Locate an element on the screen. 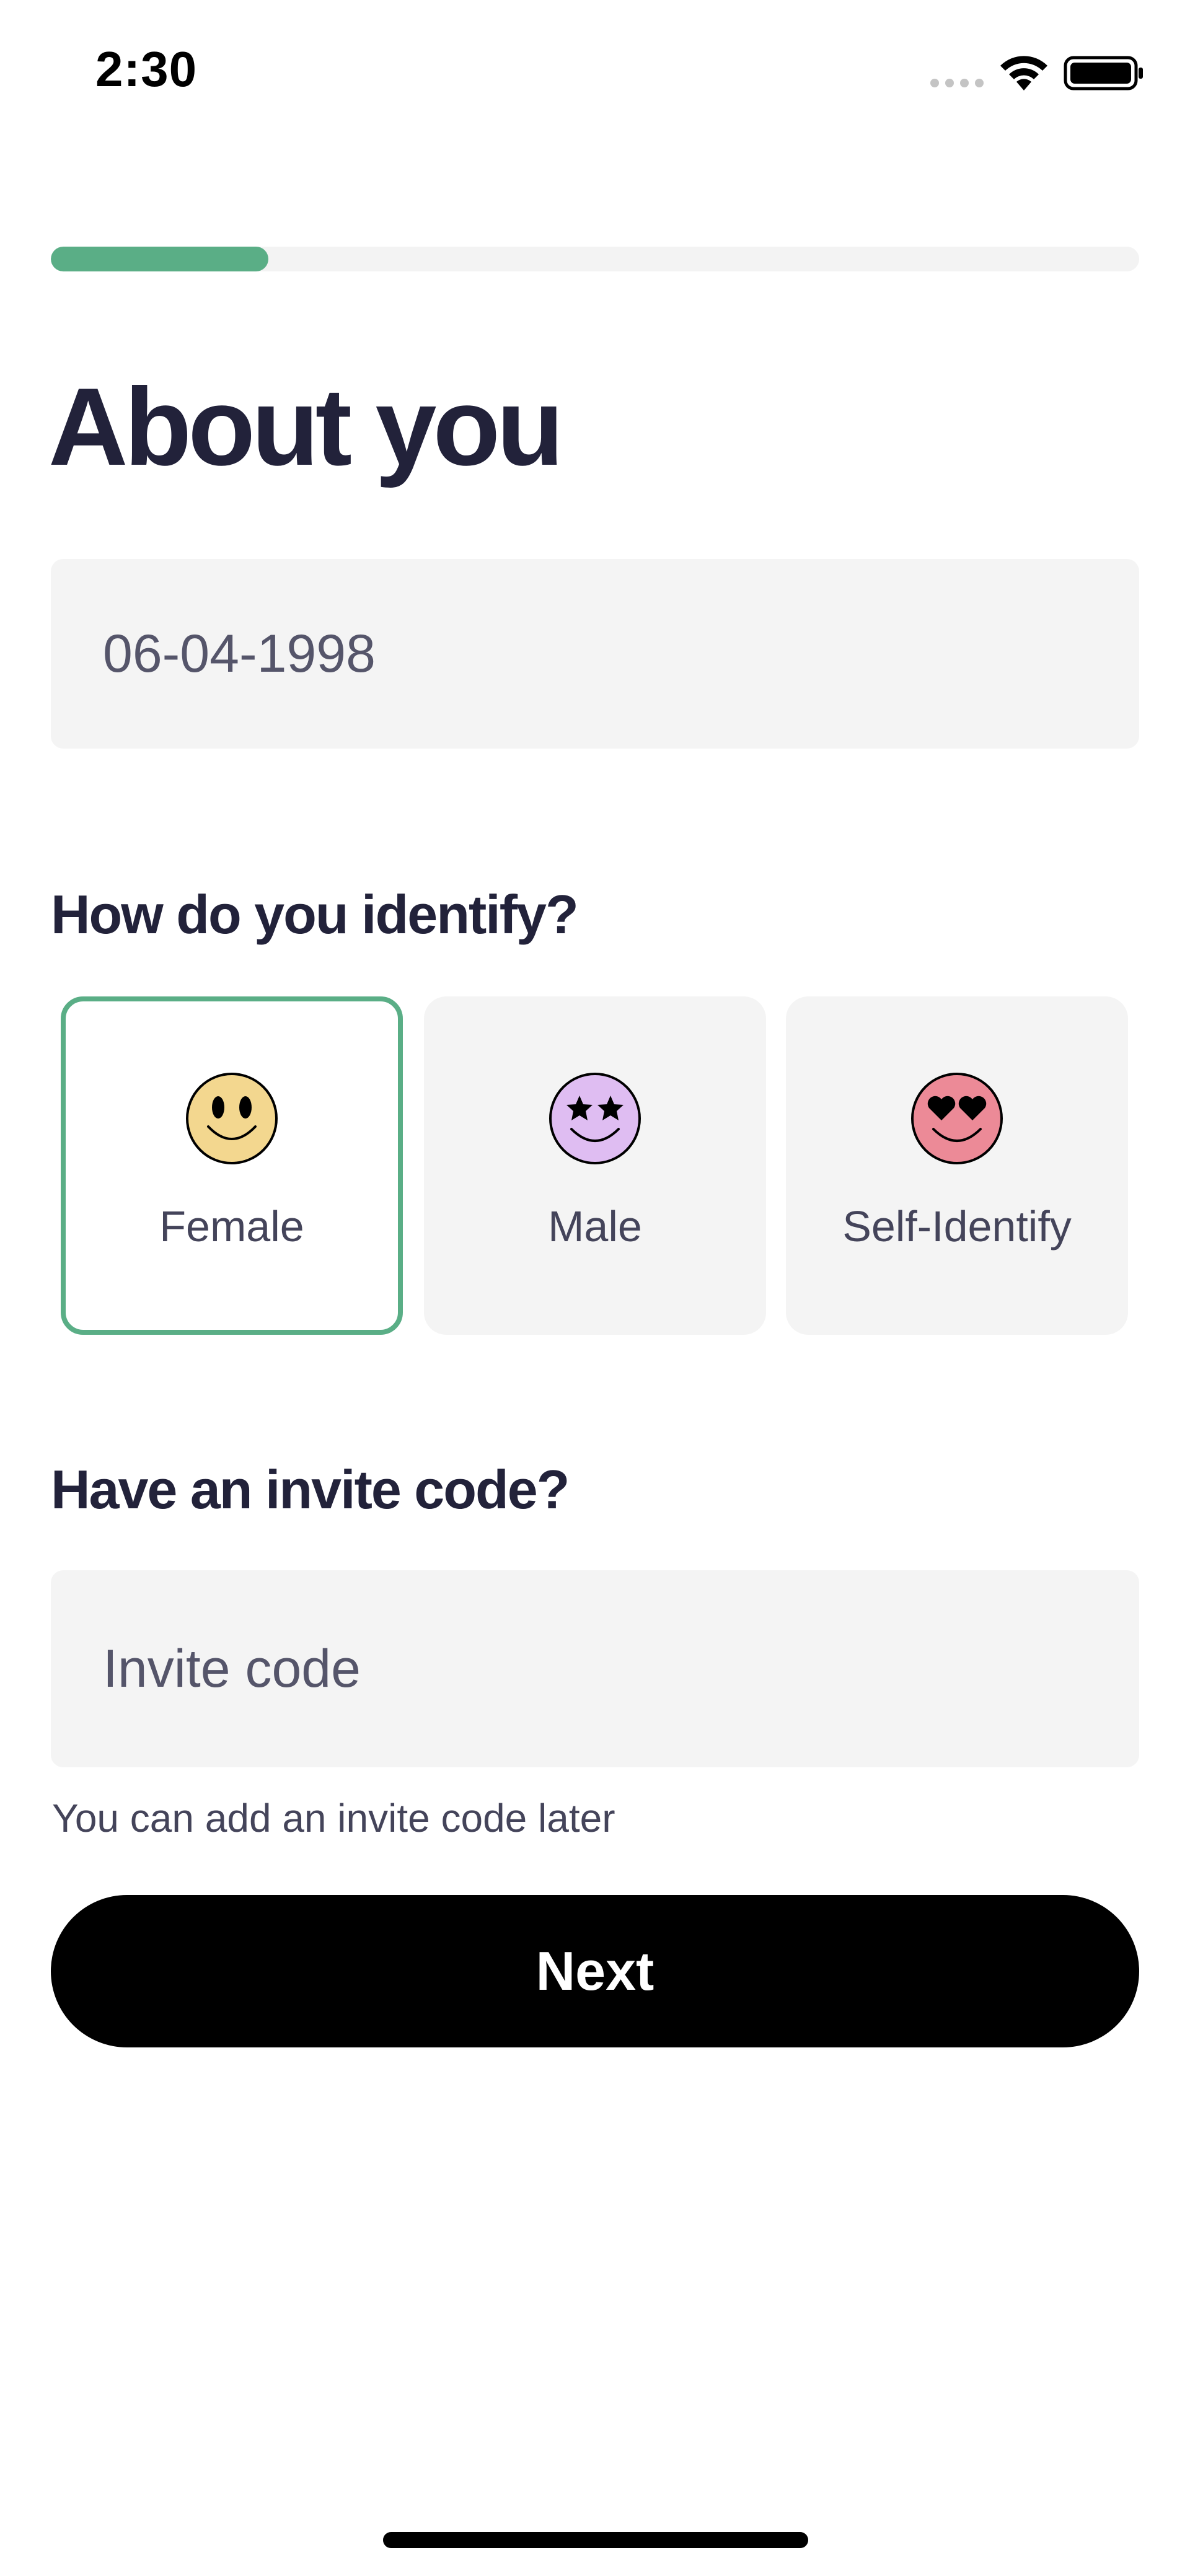  gender-option-male: Male is located at coordinates (595, 1165).